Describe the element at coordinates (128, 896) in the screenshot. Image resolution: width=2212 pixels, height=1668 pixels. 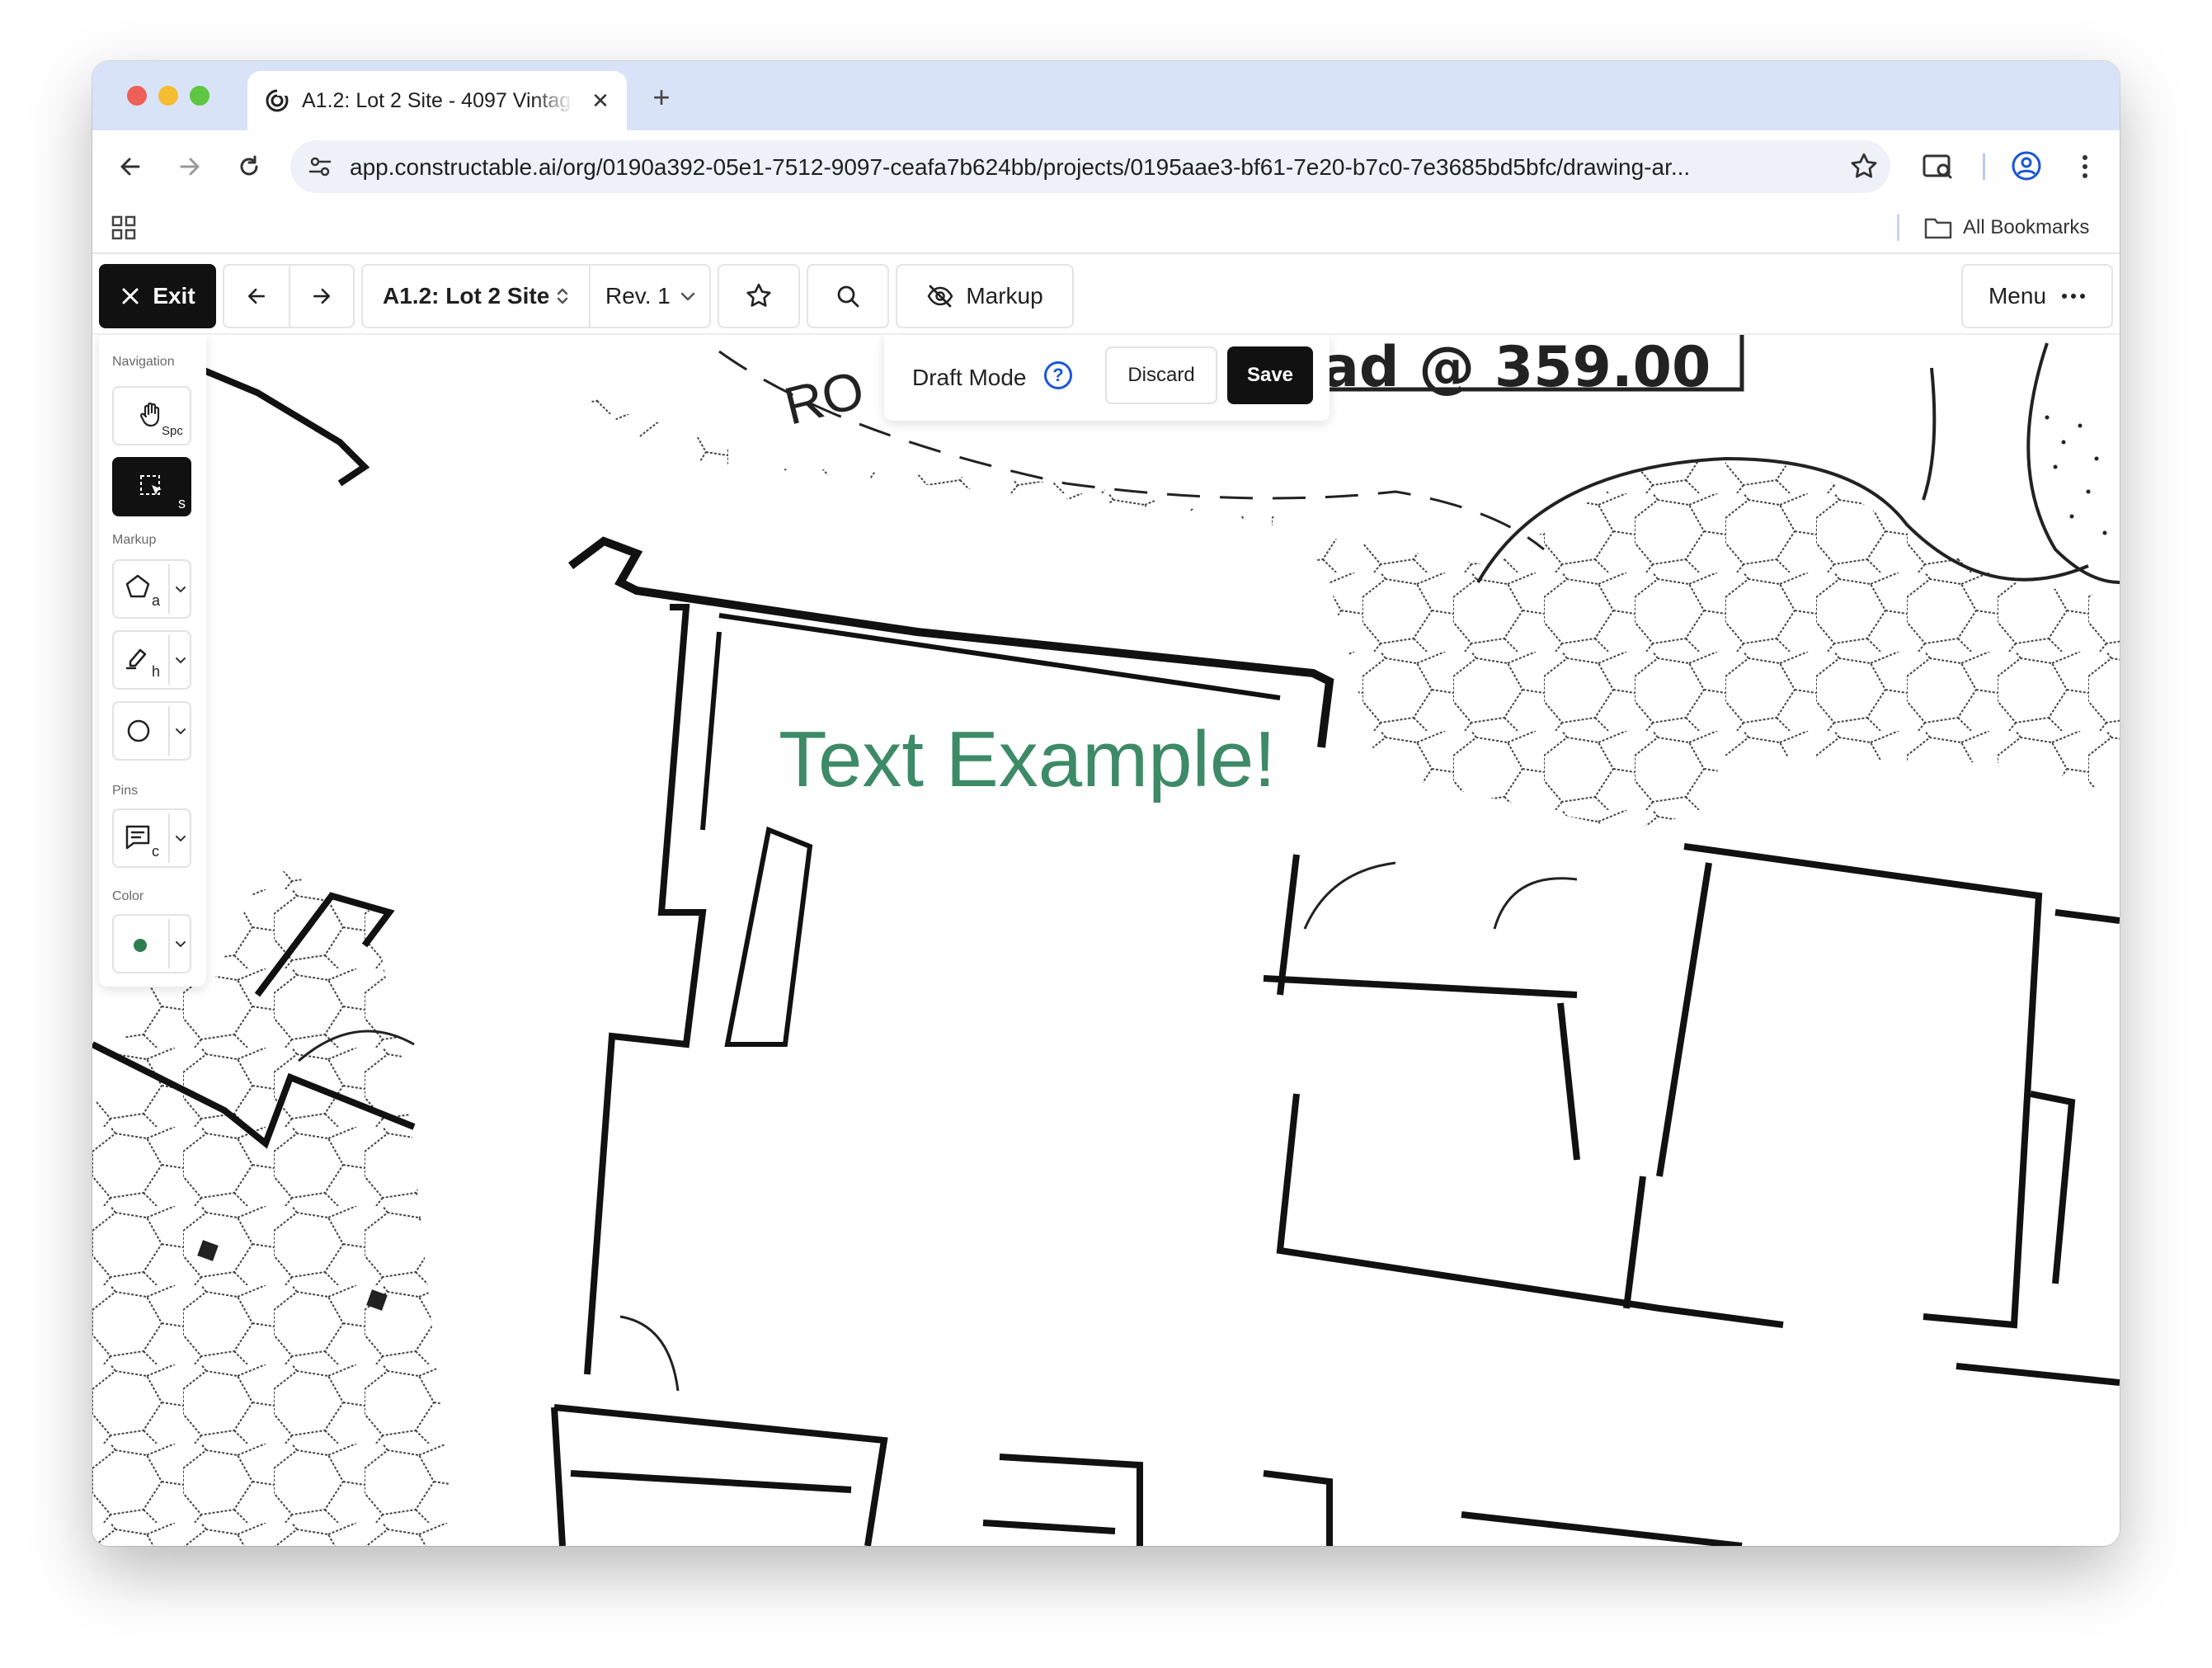
I see `color-section-label: Color` at that location.